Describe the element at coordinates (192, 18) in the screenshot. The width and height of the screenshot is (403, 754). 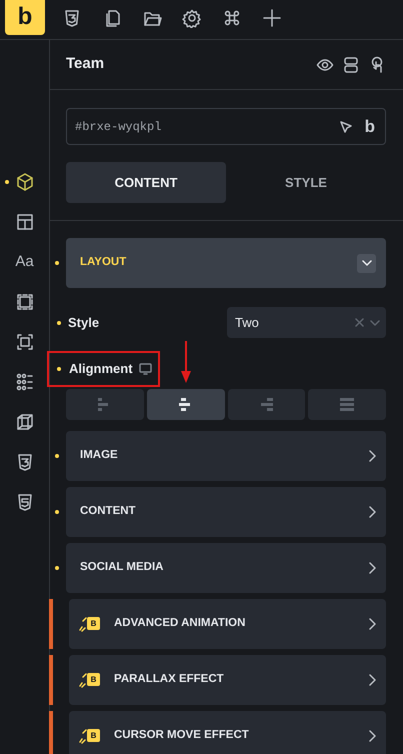
I see `settings-icon` at that location.